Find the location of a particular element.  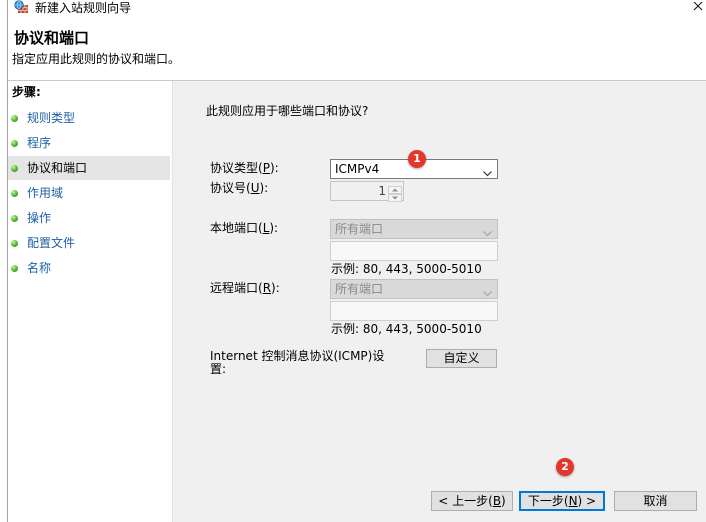

button-text: ) > is located at coordinates (587, 501).